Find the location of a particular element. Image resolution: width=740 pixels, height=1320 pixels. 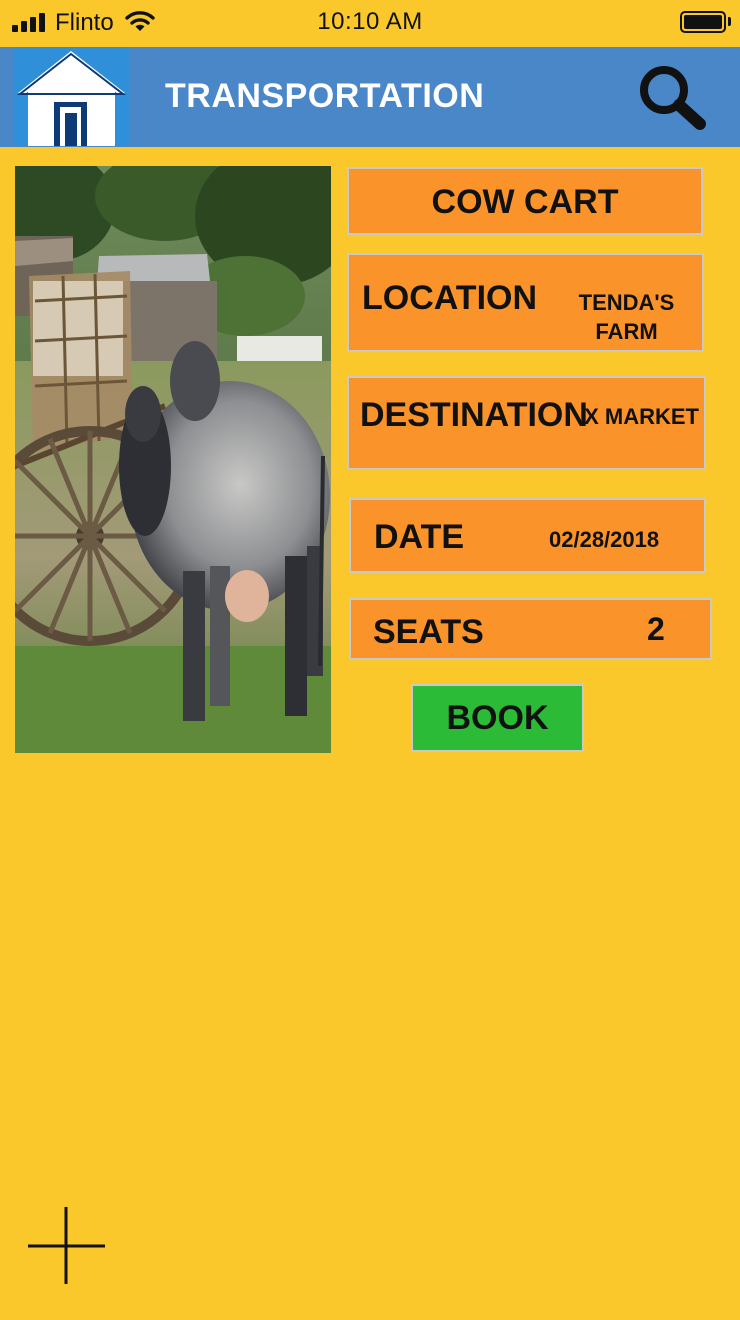

destination-value: X MARKET is located at coordinates (641, 416).